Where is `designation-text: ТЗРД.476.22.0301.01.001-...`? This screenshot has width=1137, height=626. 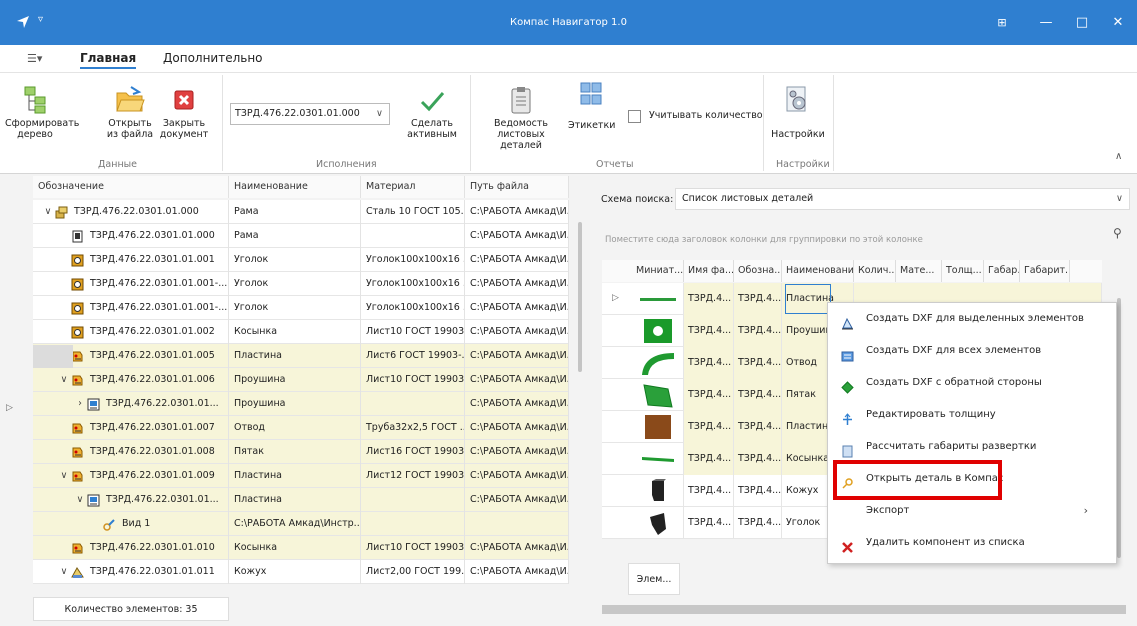
designation-text: ТЗРД.476.22.0301.01.001-... is located at coordinates (159, 283).